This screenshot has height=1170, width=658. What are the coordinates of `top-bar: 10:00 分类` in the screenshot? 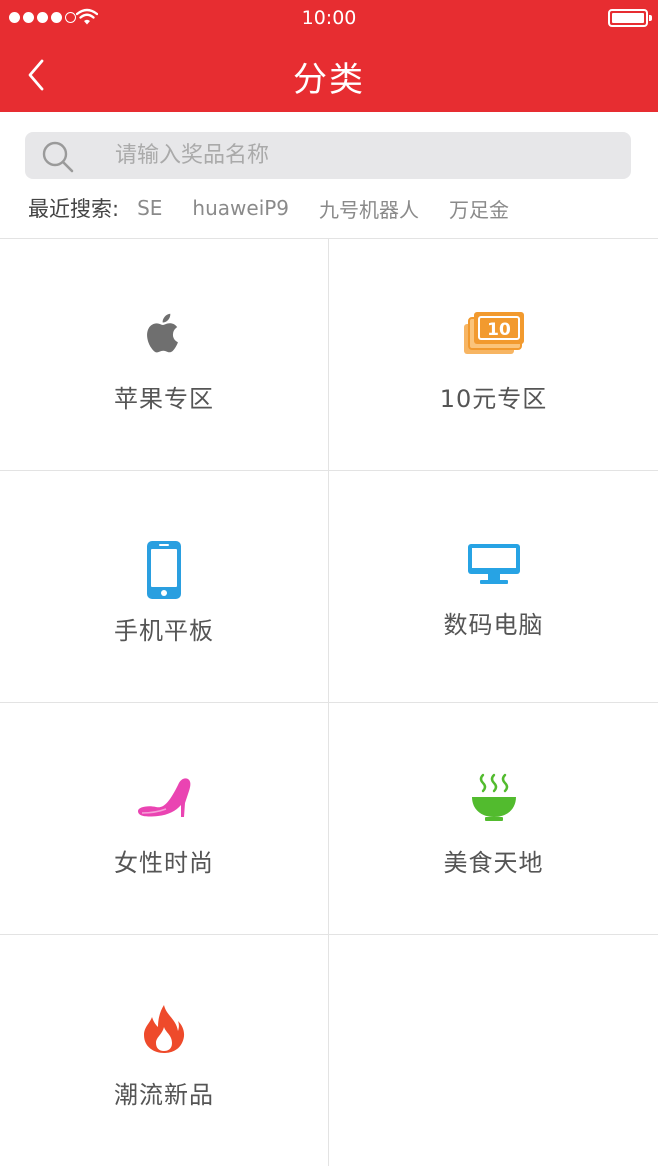 It's located at (329, 56).